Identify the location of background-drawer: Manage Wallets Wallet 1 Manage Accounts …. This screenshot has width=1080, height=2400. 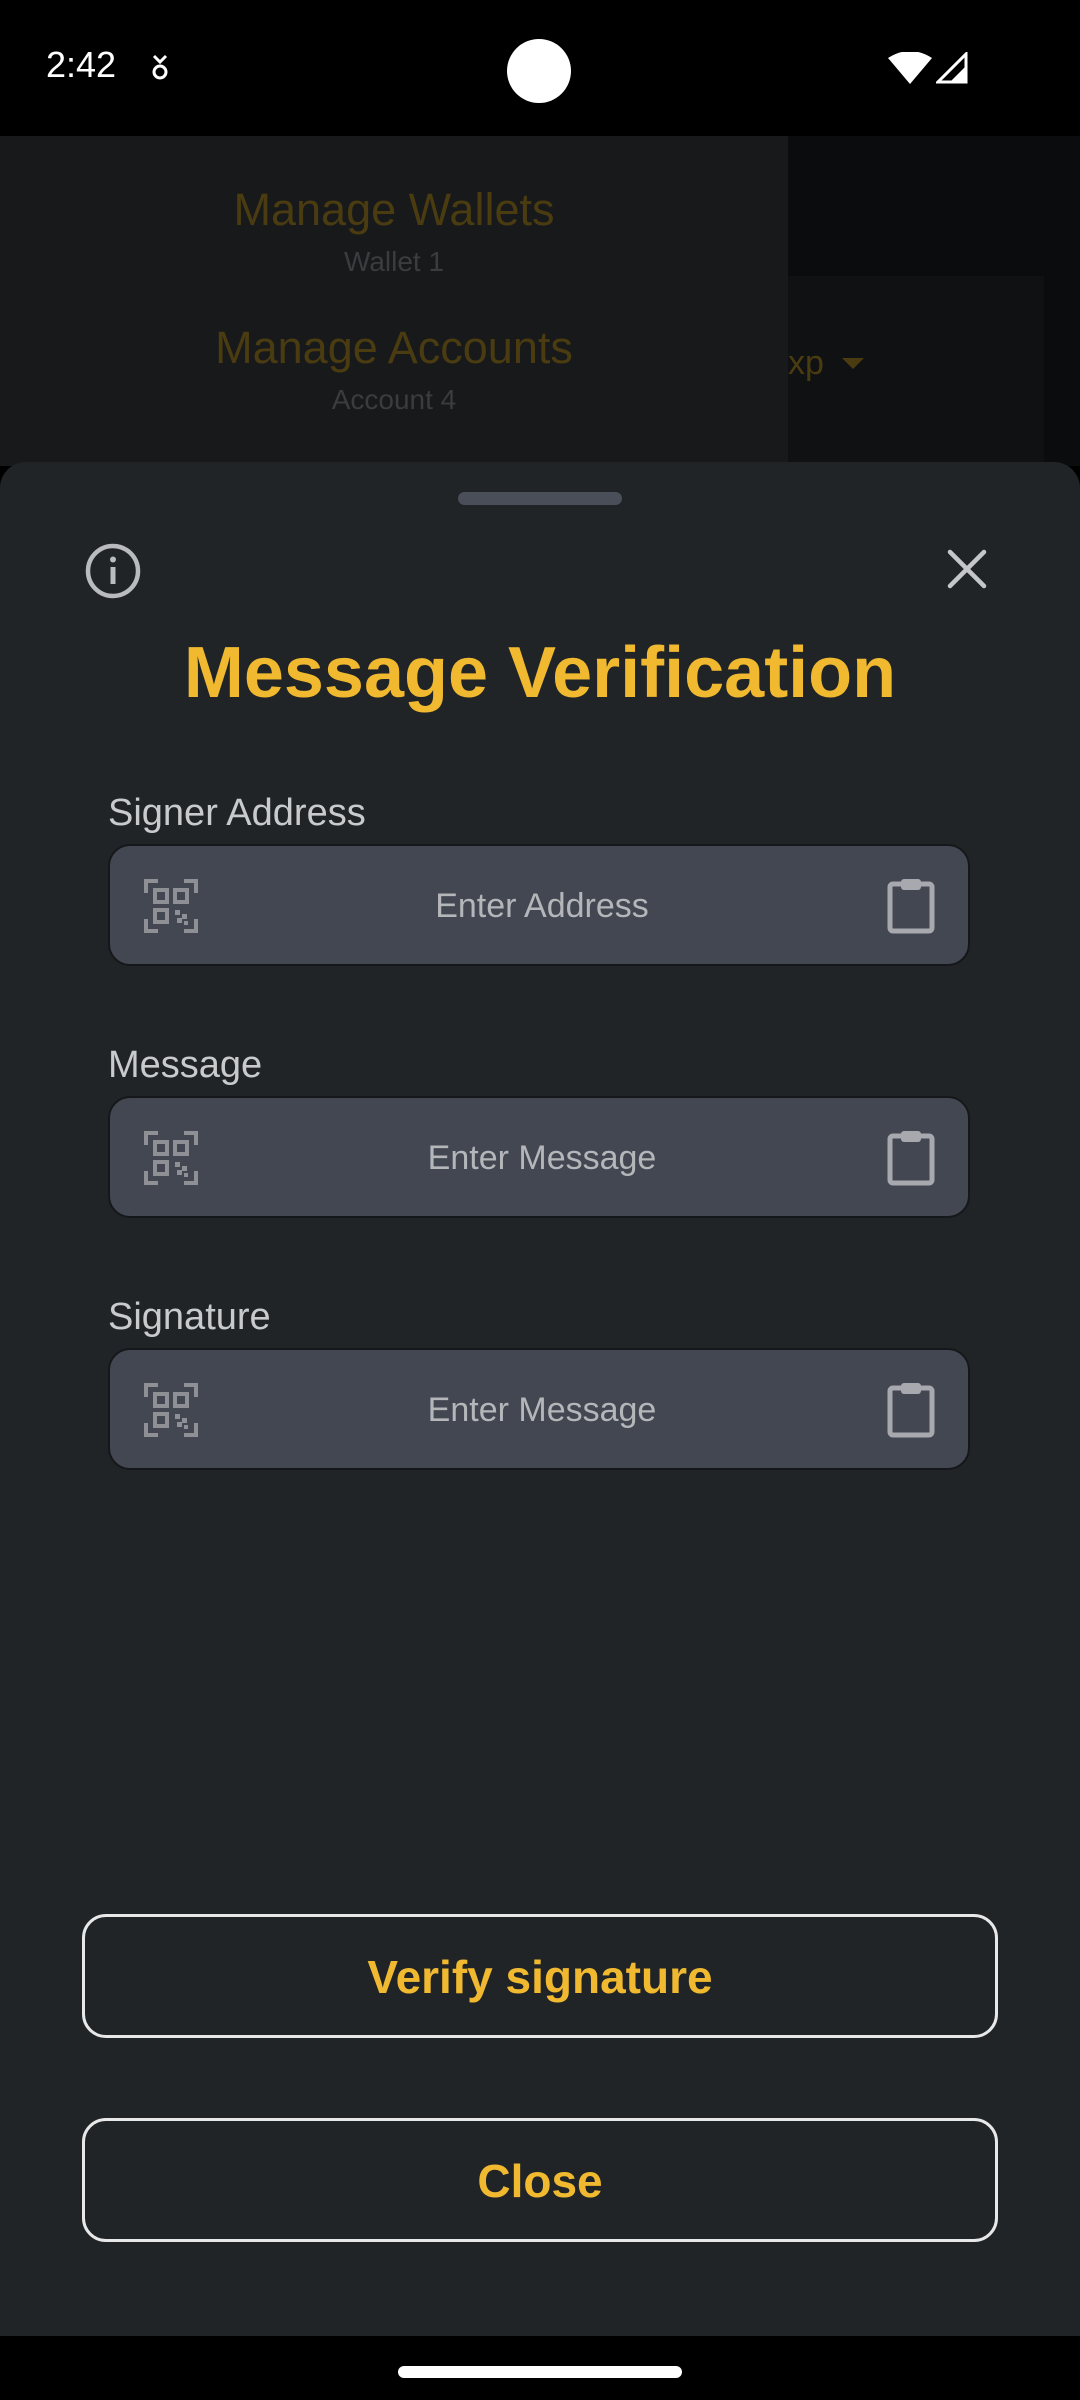
(394, 301).